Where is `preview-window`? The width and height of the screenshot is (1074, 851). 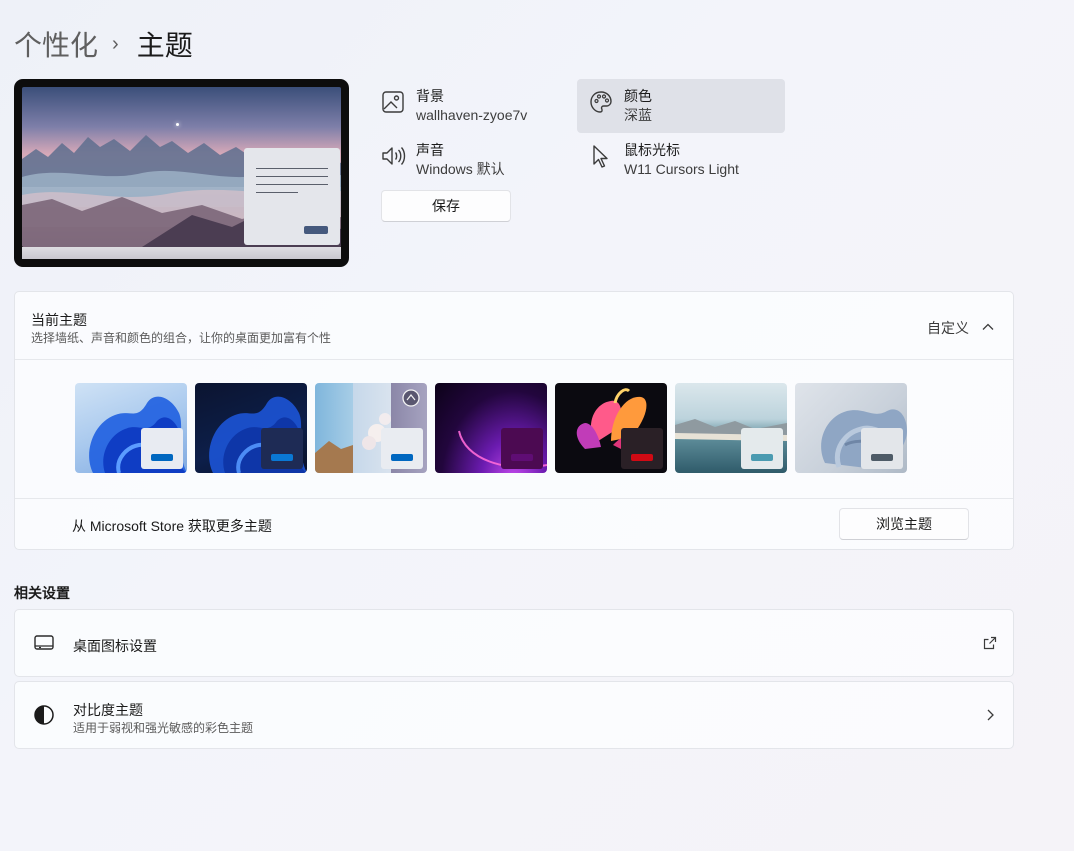
preview-window is located at coordinates (292, 196).